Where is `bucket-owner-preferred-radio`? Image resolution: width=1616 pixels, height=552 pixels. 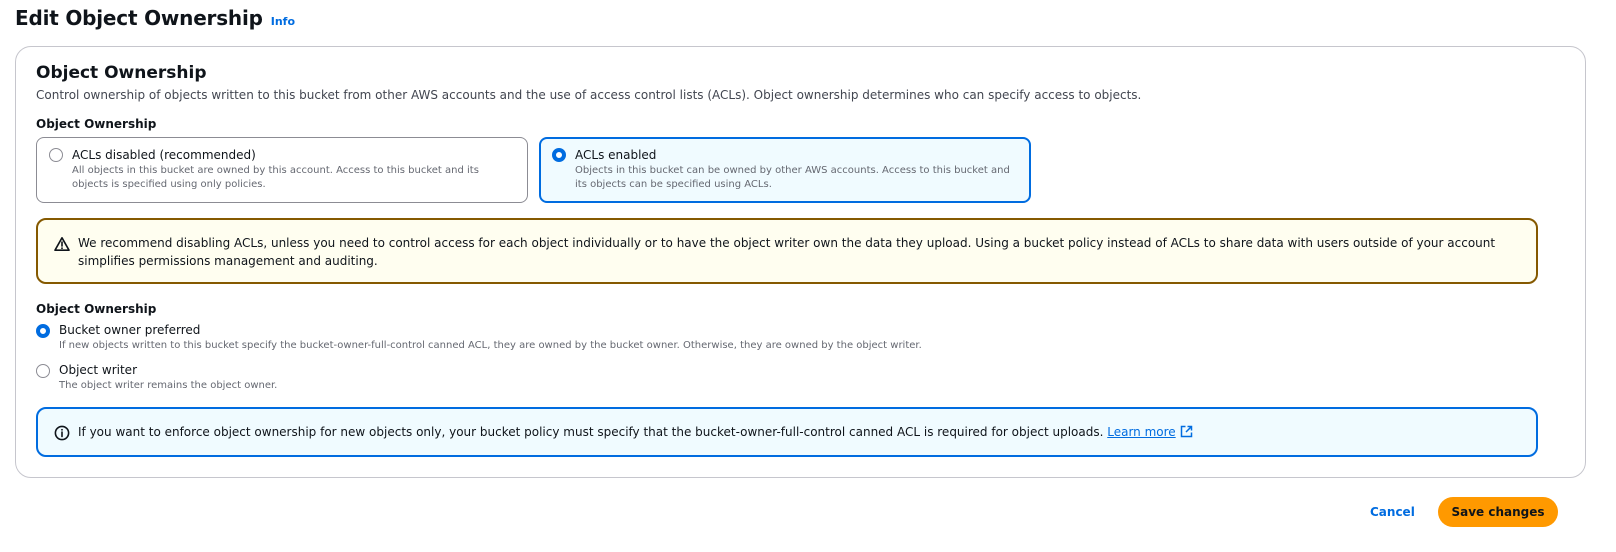
bucket-owner-preferred-radio is located at coordinates (43, 331).